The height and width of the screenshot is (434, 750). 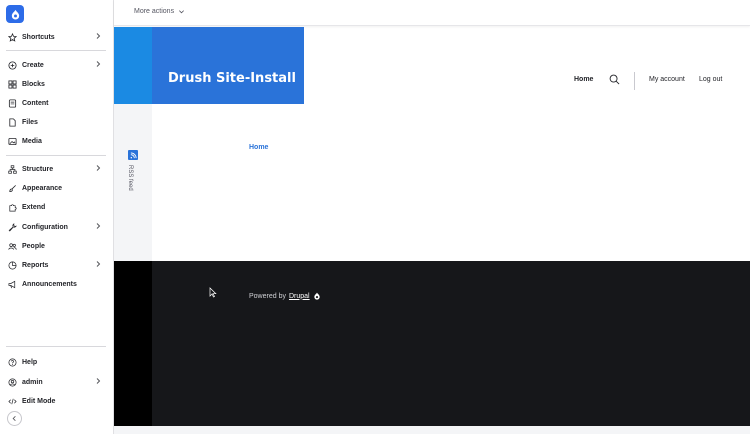 I want to click on sidebar-item-extend: Extend, so click(x=57, y=207).